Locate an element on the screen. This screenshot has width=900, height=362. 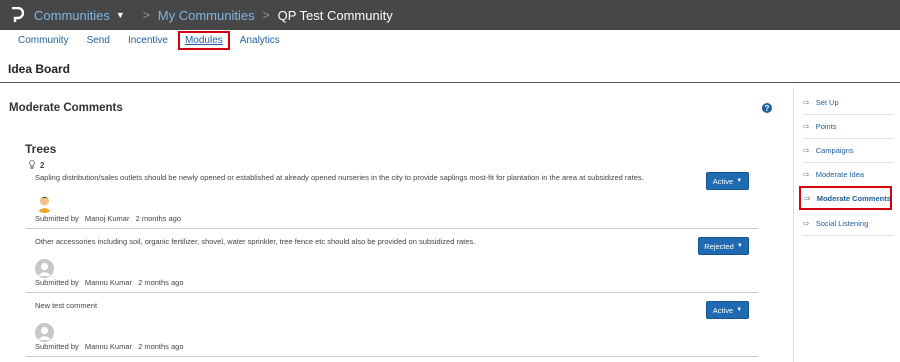
sidebar-item-label: Set Up is located at coordinates (827, 102).